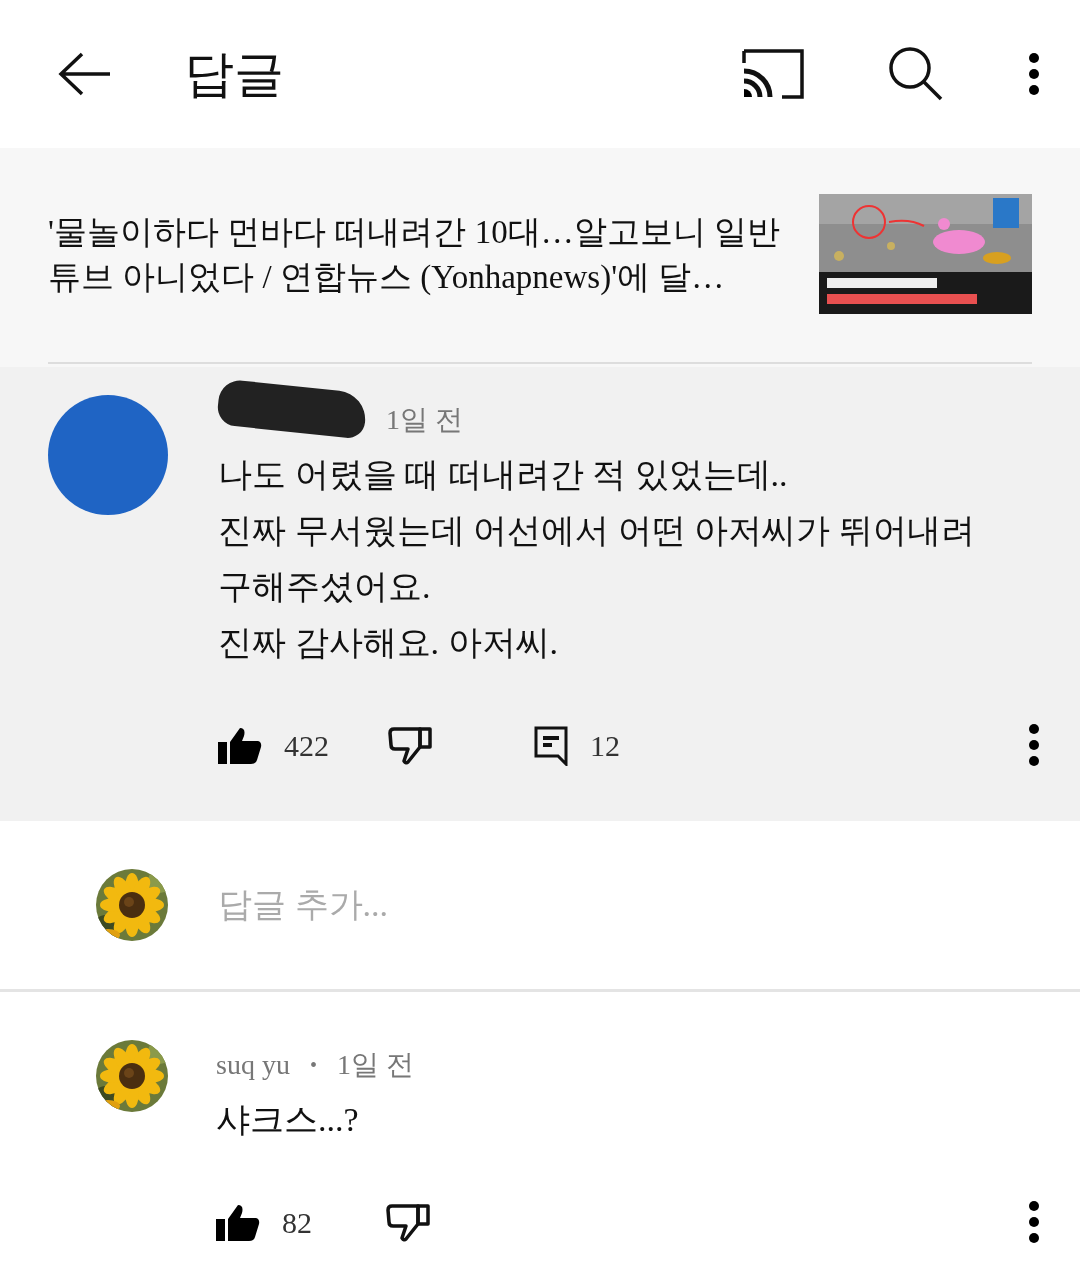 The width and height of the screenshot is (1080, 1270). What do you see at coordinates (288, 1120) in the screenshot?
I see `comment-text: 샤크스...?` at bounding box center [288, 1120].